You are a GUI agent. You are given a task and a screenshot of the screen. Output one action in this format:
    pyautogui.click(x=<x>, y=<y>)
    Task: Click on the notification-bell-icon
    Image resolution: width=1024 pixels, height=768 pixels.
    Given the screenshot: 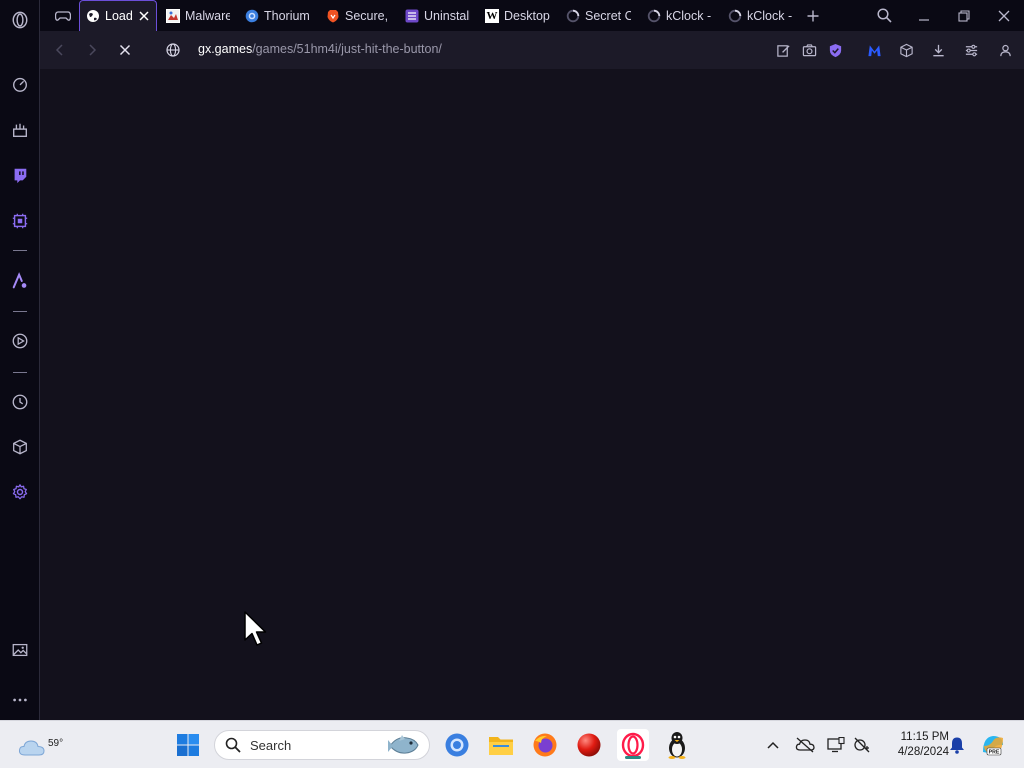 What is the action you would take?
    pyautogui.click(x=957, y=745)
    